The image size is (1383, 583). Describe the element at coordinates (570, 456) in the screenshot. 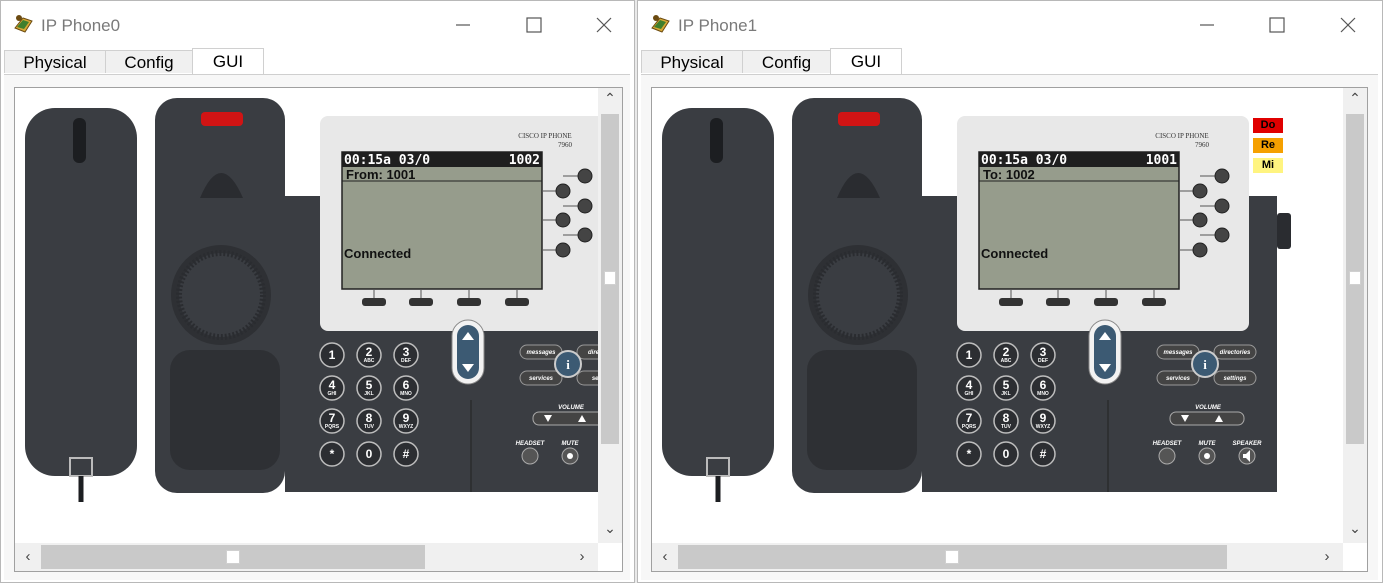

I see `mute-indicator-icon` at that location.